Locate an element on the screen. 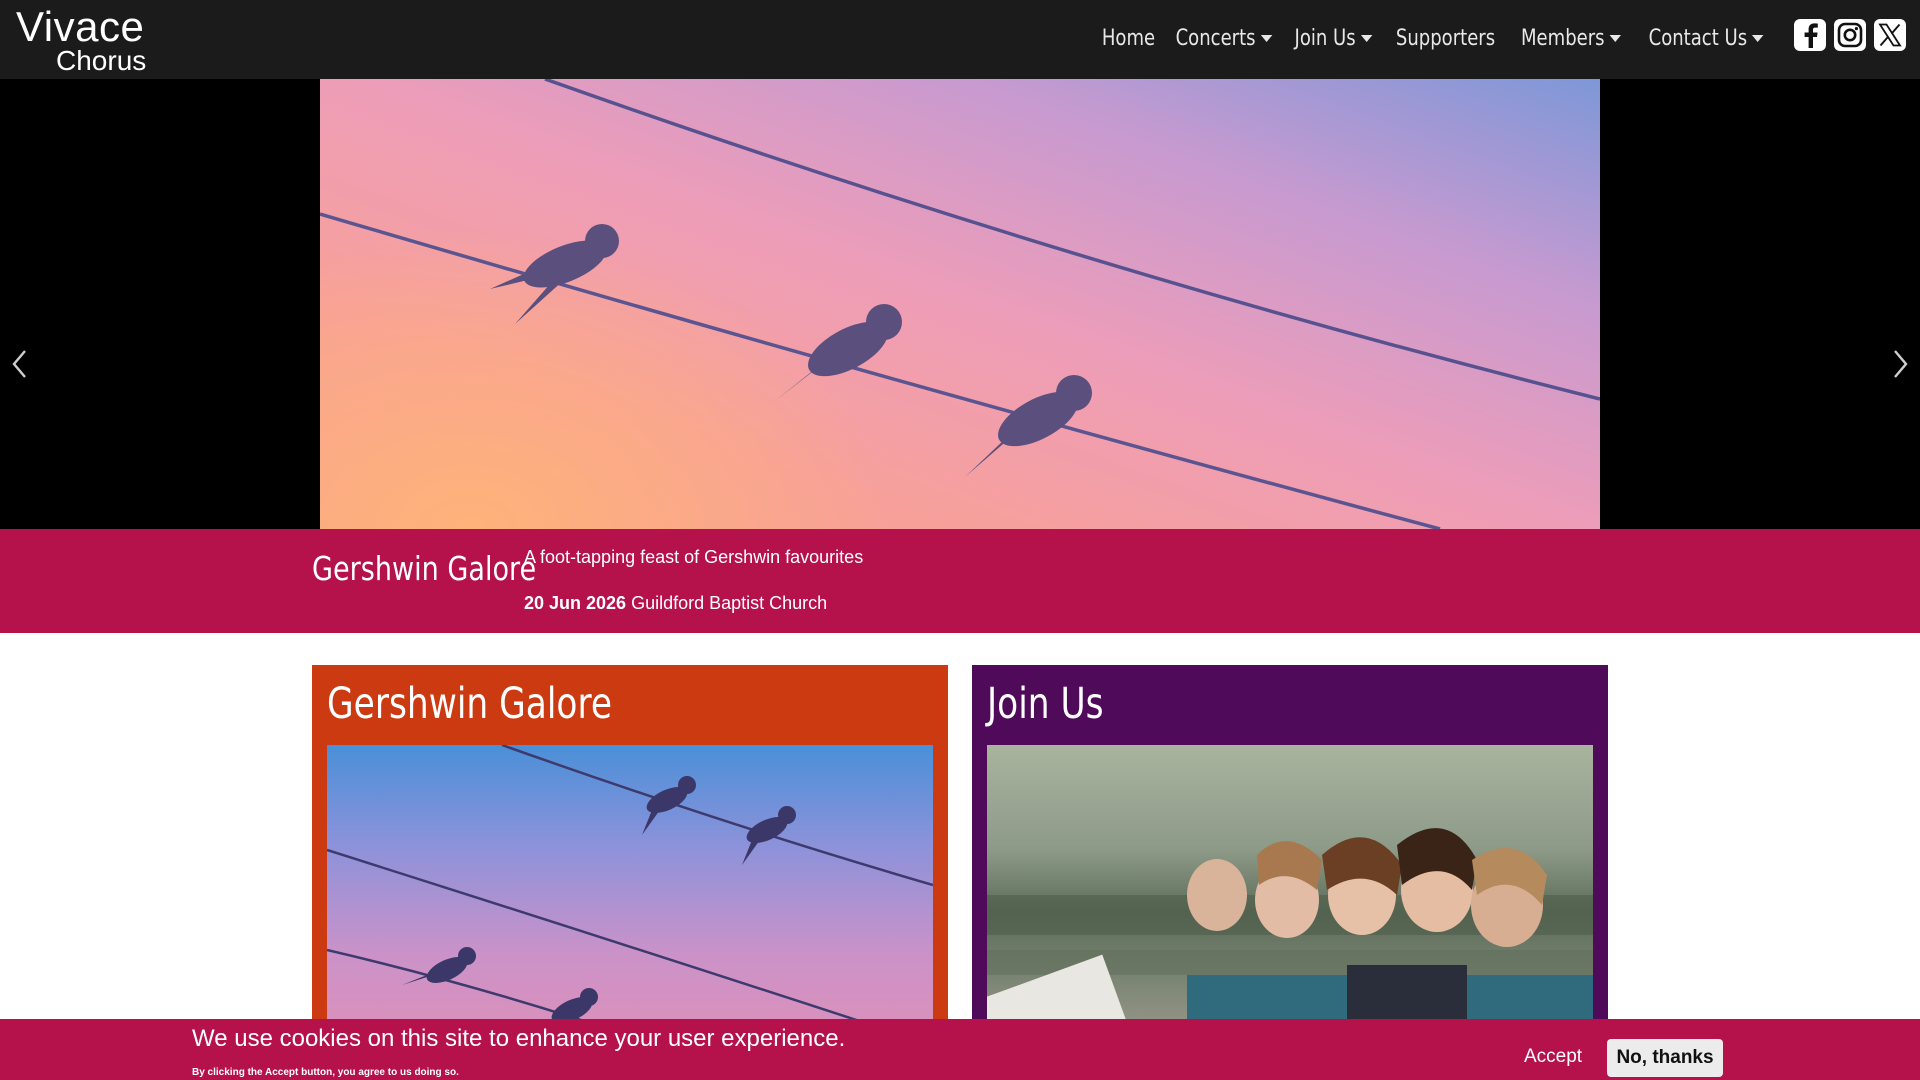 Image resolution: width=1920 pixels, height=1080 pixels. nav-item-label: Supporters is located at coordinates (1445, 38).